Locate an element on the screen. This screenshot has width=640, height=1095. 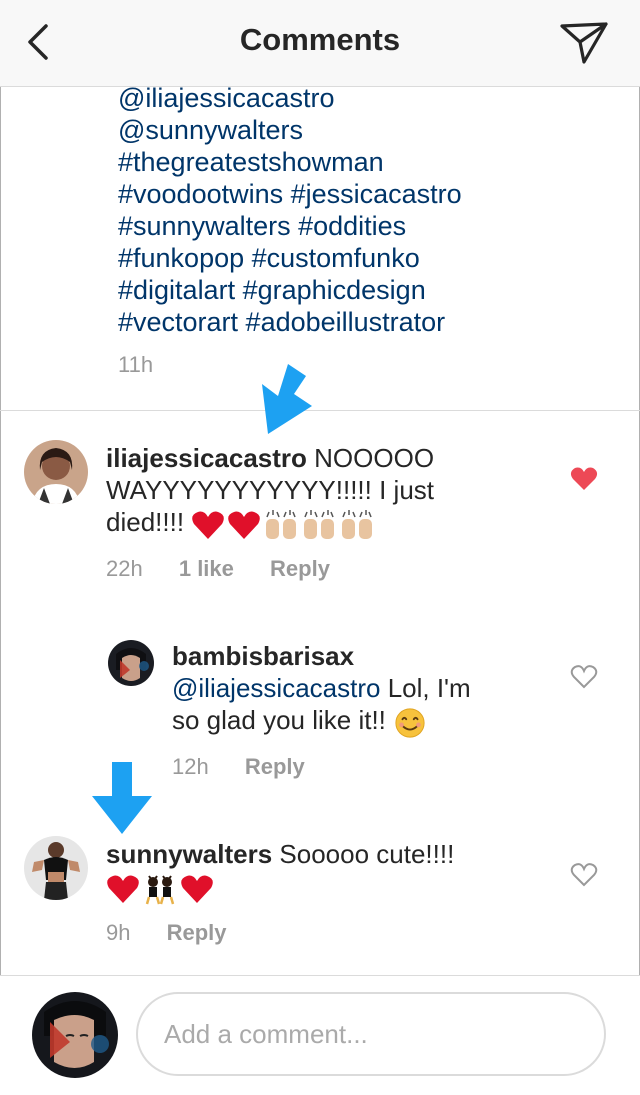
comment-meta: 22h 1 like Reply is located at coordinates (233, 569).